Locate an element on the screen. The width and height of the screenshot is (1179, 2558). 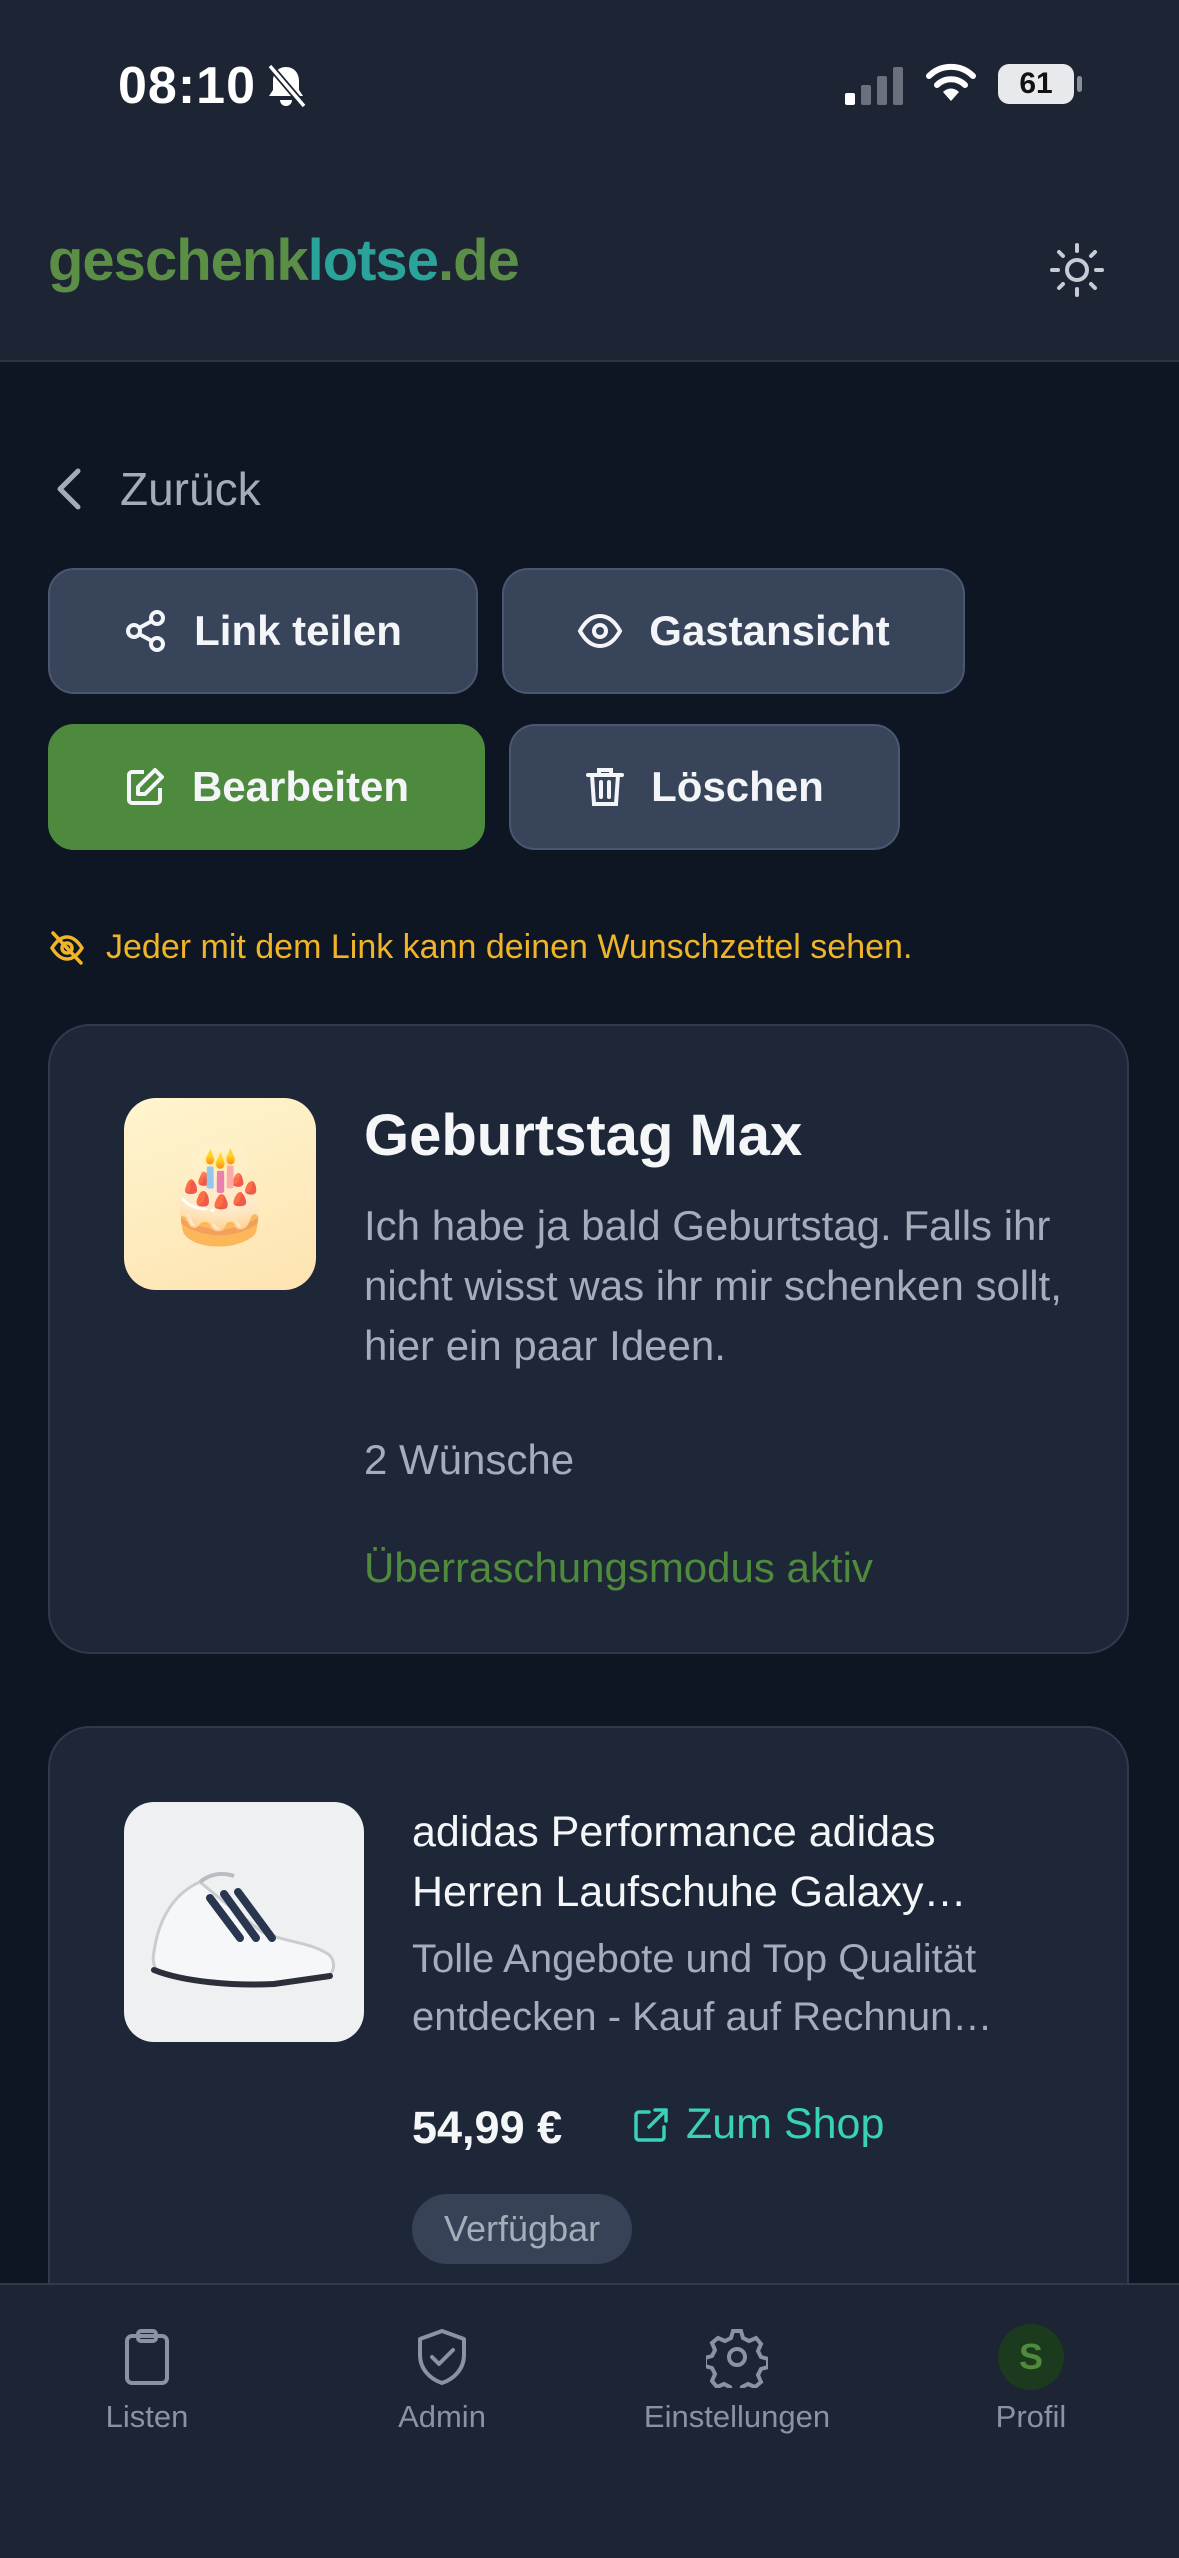
logo: geschenklotse.de is located at coordinates (284, 260).